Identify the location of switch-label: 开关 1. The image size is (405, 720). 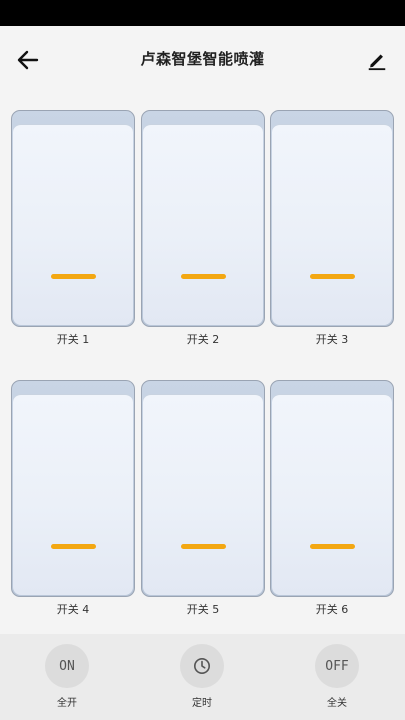
(73, 339).